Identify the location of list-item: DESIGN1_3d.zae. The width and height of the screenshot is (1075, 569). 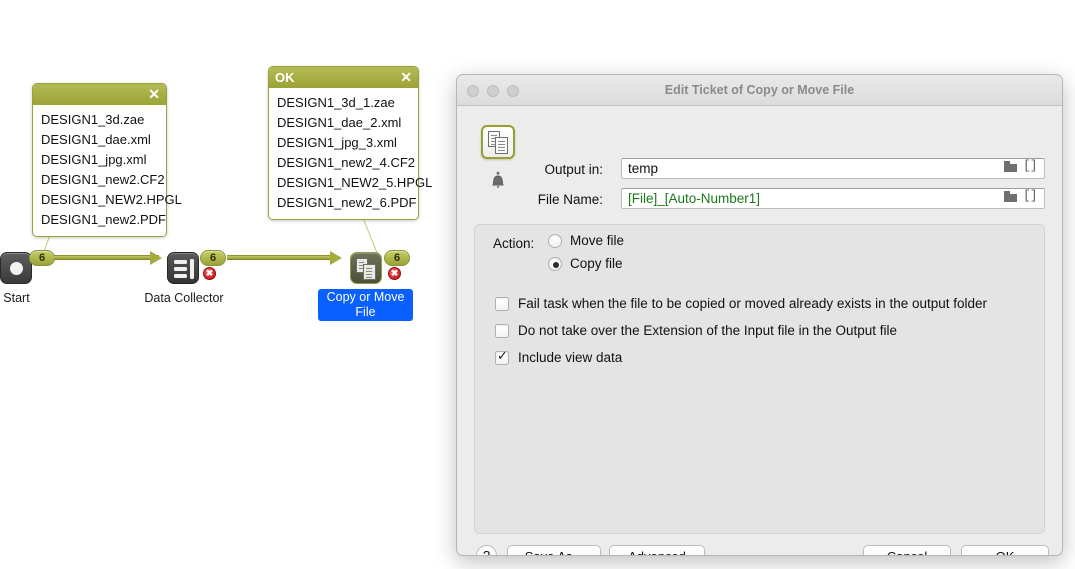
(93, 119).